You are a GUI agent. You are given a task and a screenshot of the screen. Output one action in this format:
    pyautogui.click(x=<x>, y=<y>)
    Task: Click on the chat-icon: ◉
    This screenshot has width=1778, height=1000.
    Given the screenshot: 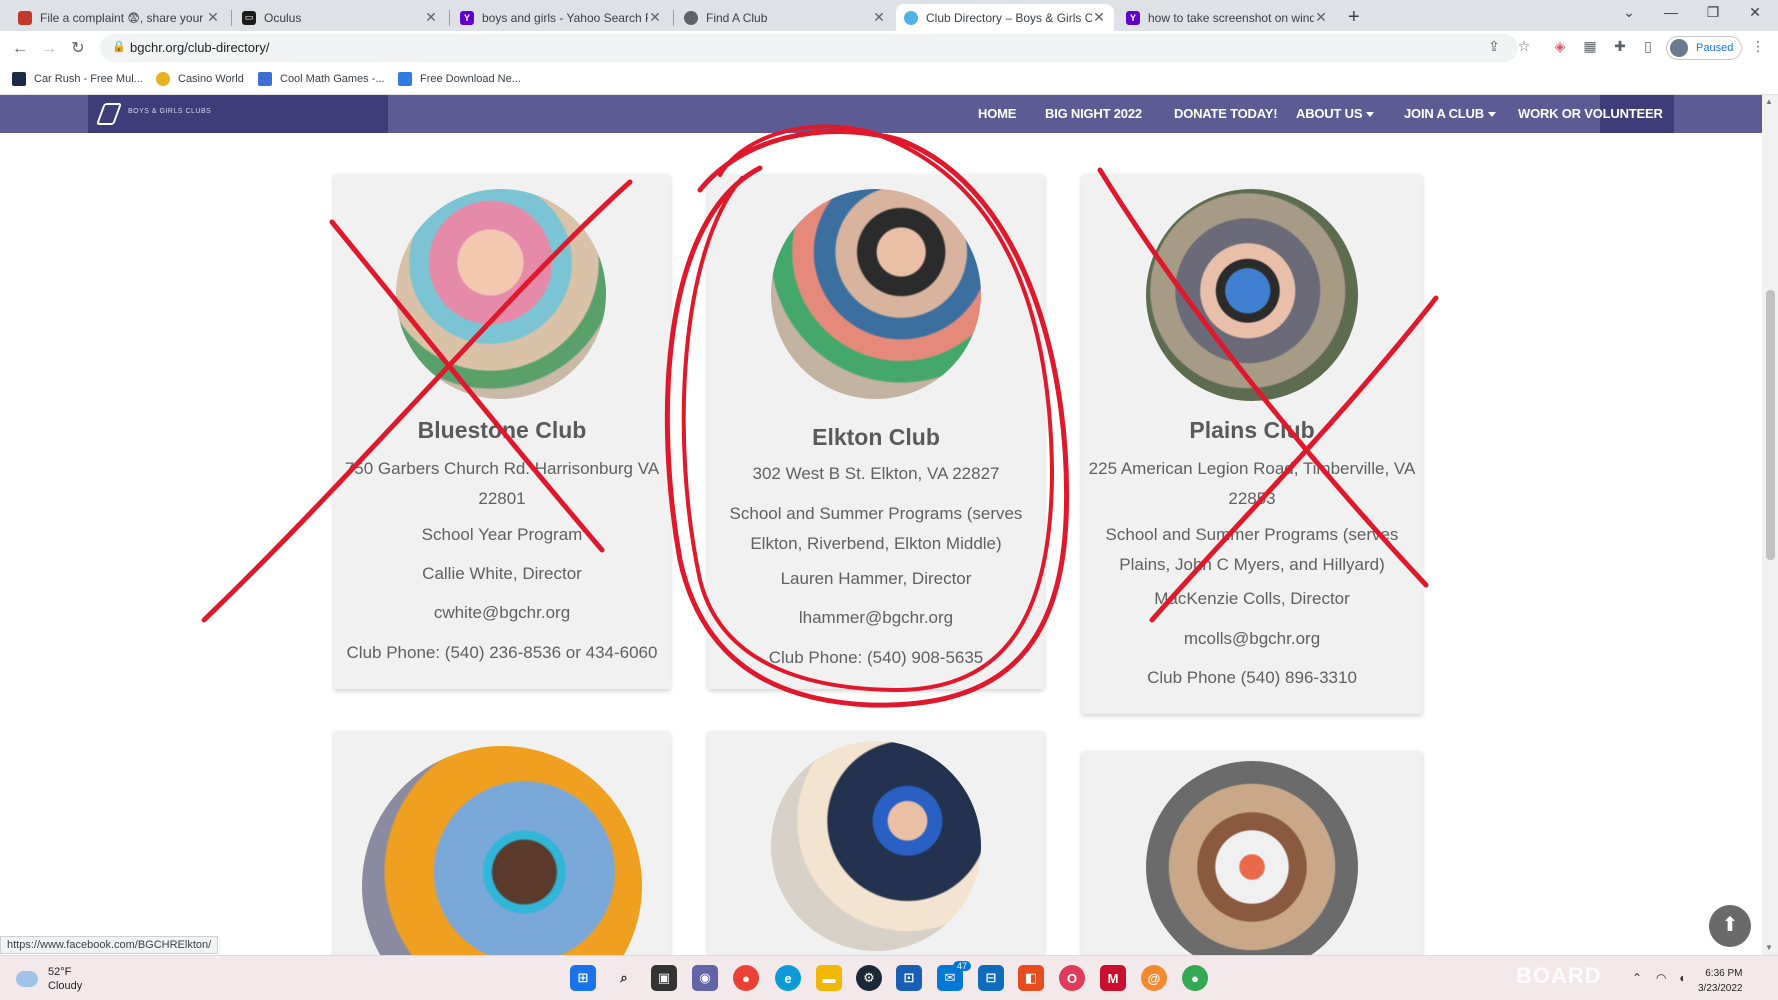 What is the action you would take?
    pyautogui.click(x=705, y=978)
    